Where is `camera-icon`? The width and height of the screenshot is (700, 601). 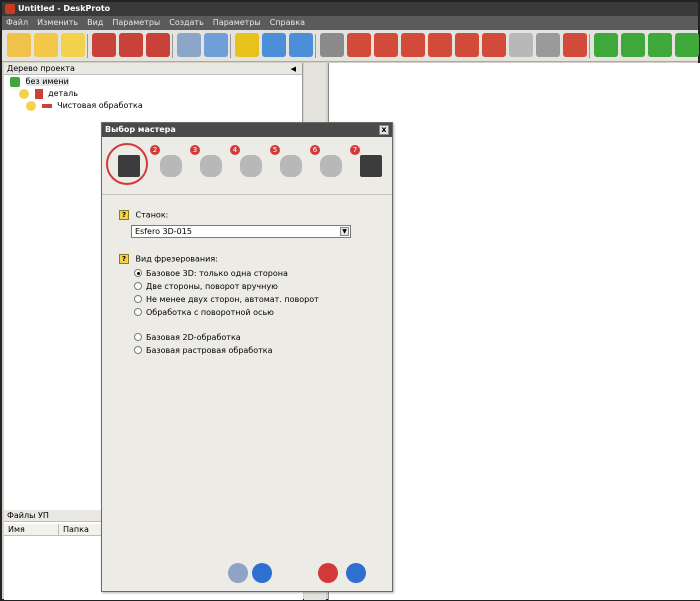
camera-icon is located at coordinates (332, 45).